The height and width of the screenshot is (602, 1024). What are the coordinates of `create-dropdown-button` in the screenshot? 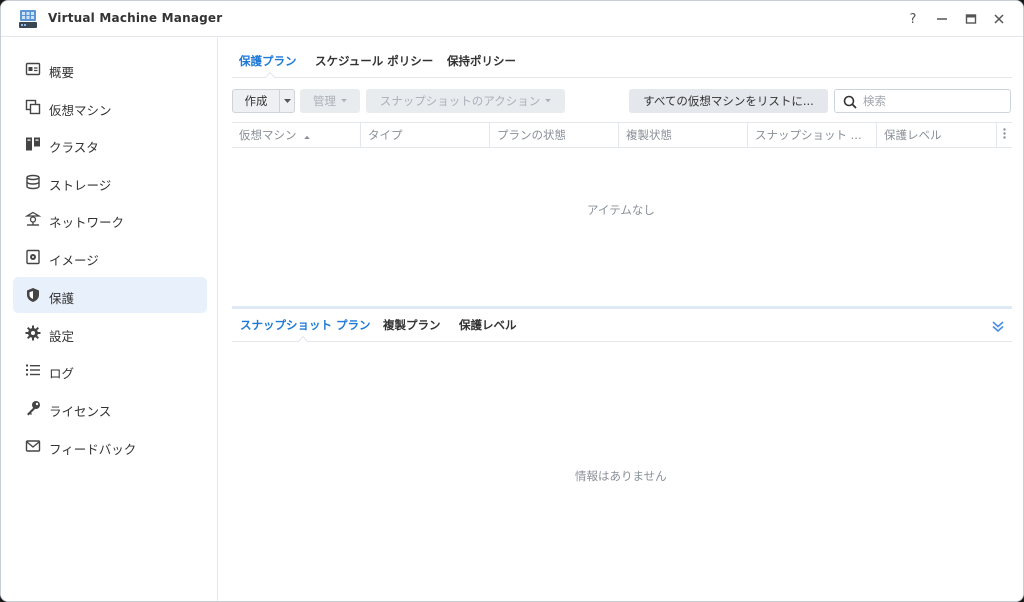 It's located at (287, 101).